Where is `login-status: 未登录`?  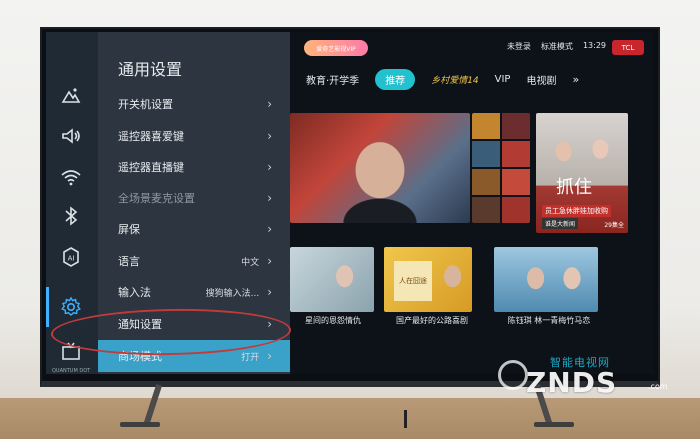
login-status: 未登录 is located at coordinates (519, 46).